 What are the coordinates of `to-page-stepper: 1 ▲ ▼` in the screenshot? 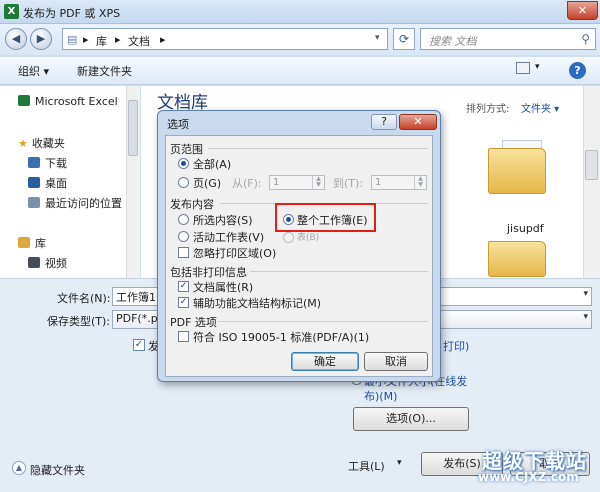 It's located at (399, 182).